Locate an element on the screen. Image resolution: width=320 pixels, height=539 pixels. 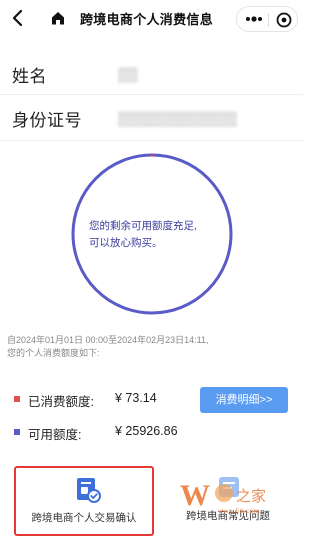
transaction-confirm-label: 跨境电商个人交易确认 is located at coordinates (84, 518).